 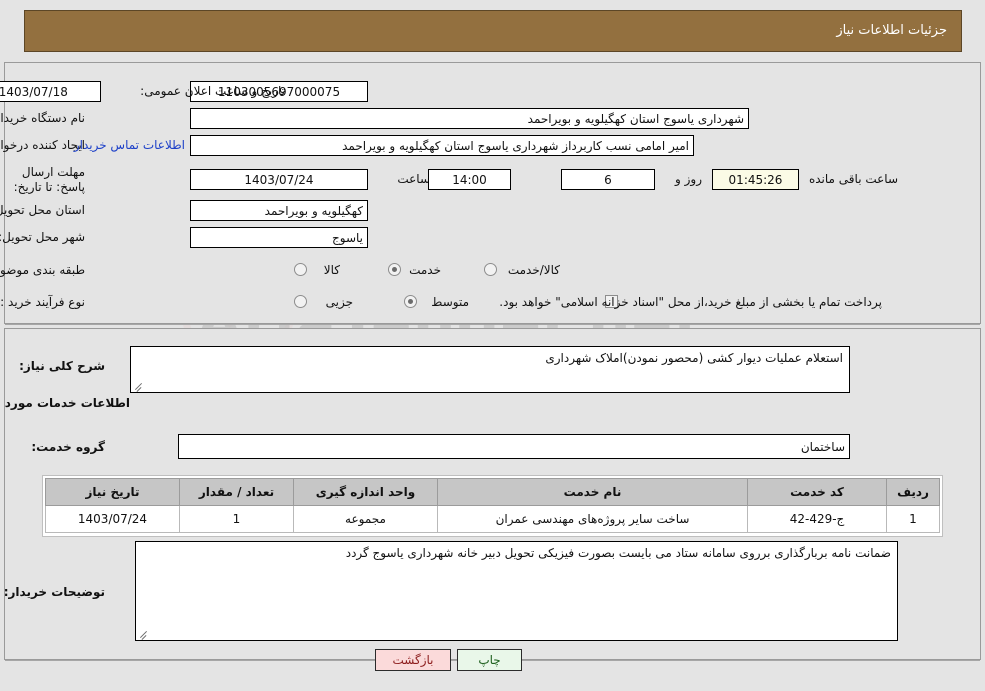 What do you see at coordinates (817, 519) in the screenshot?
I see `table-cell-code: ج-429-42` at bounding box center [817, 519].